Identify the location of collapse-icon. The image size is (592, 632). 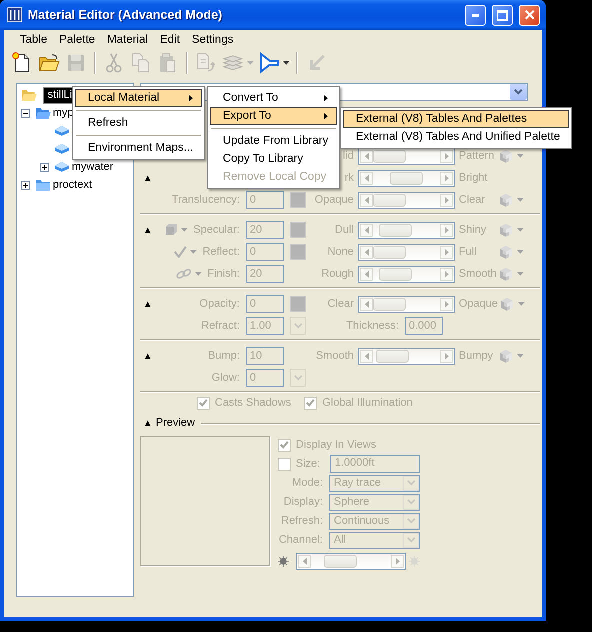
(25, 113).